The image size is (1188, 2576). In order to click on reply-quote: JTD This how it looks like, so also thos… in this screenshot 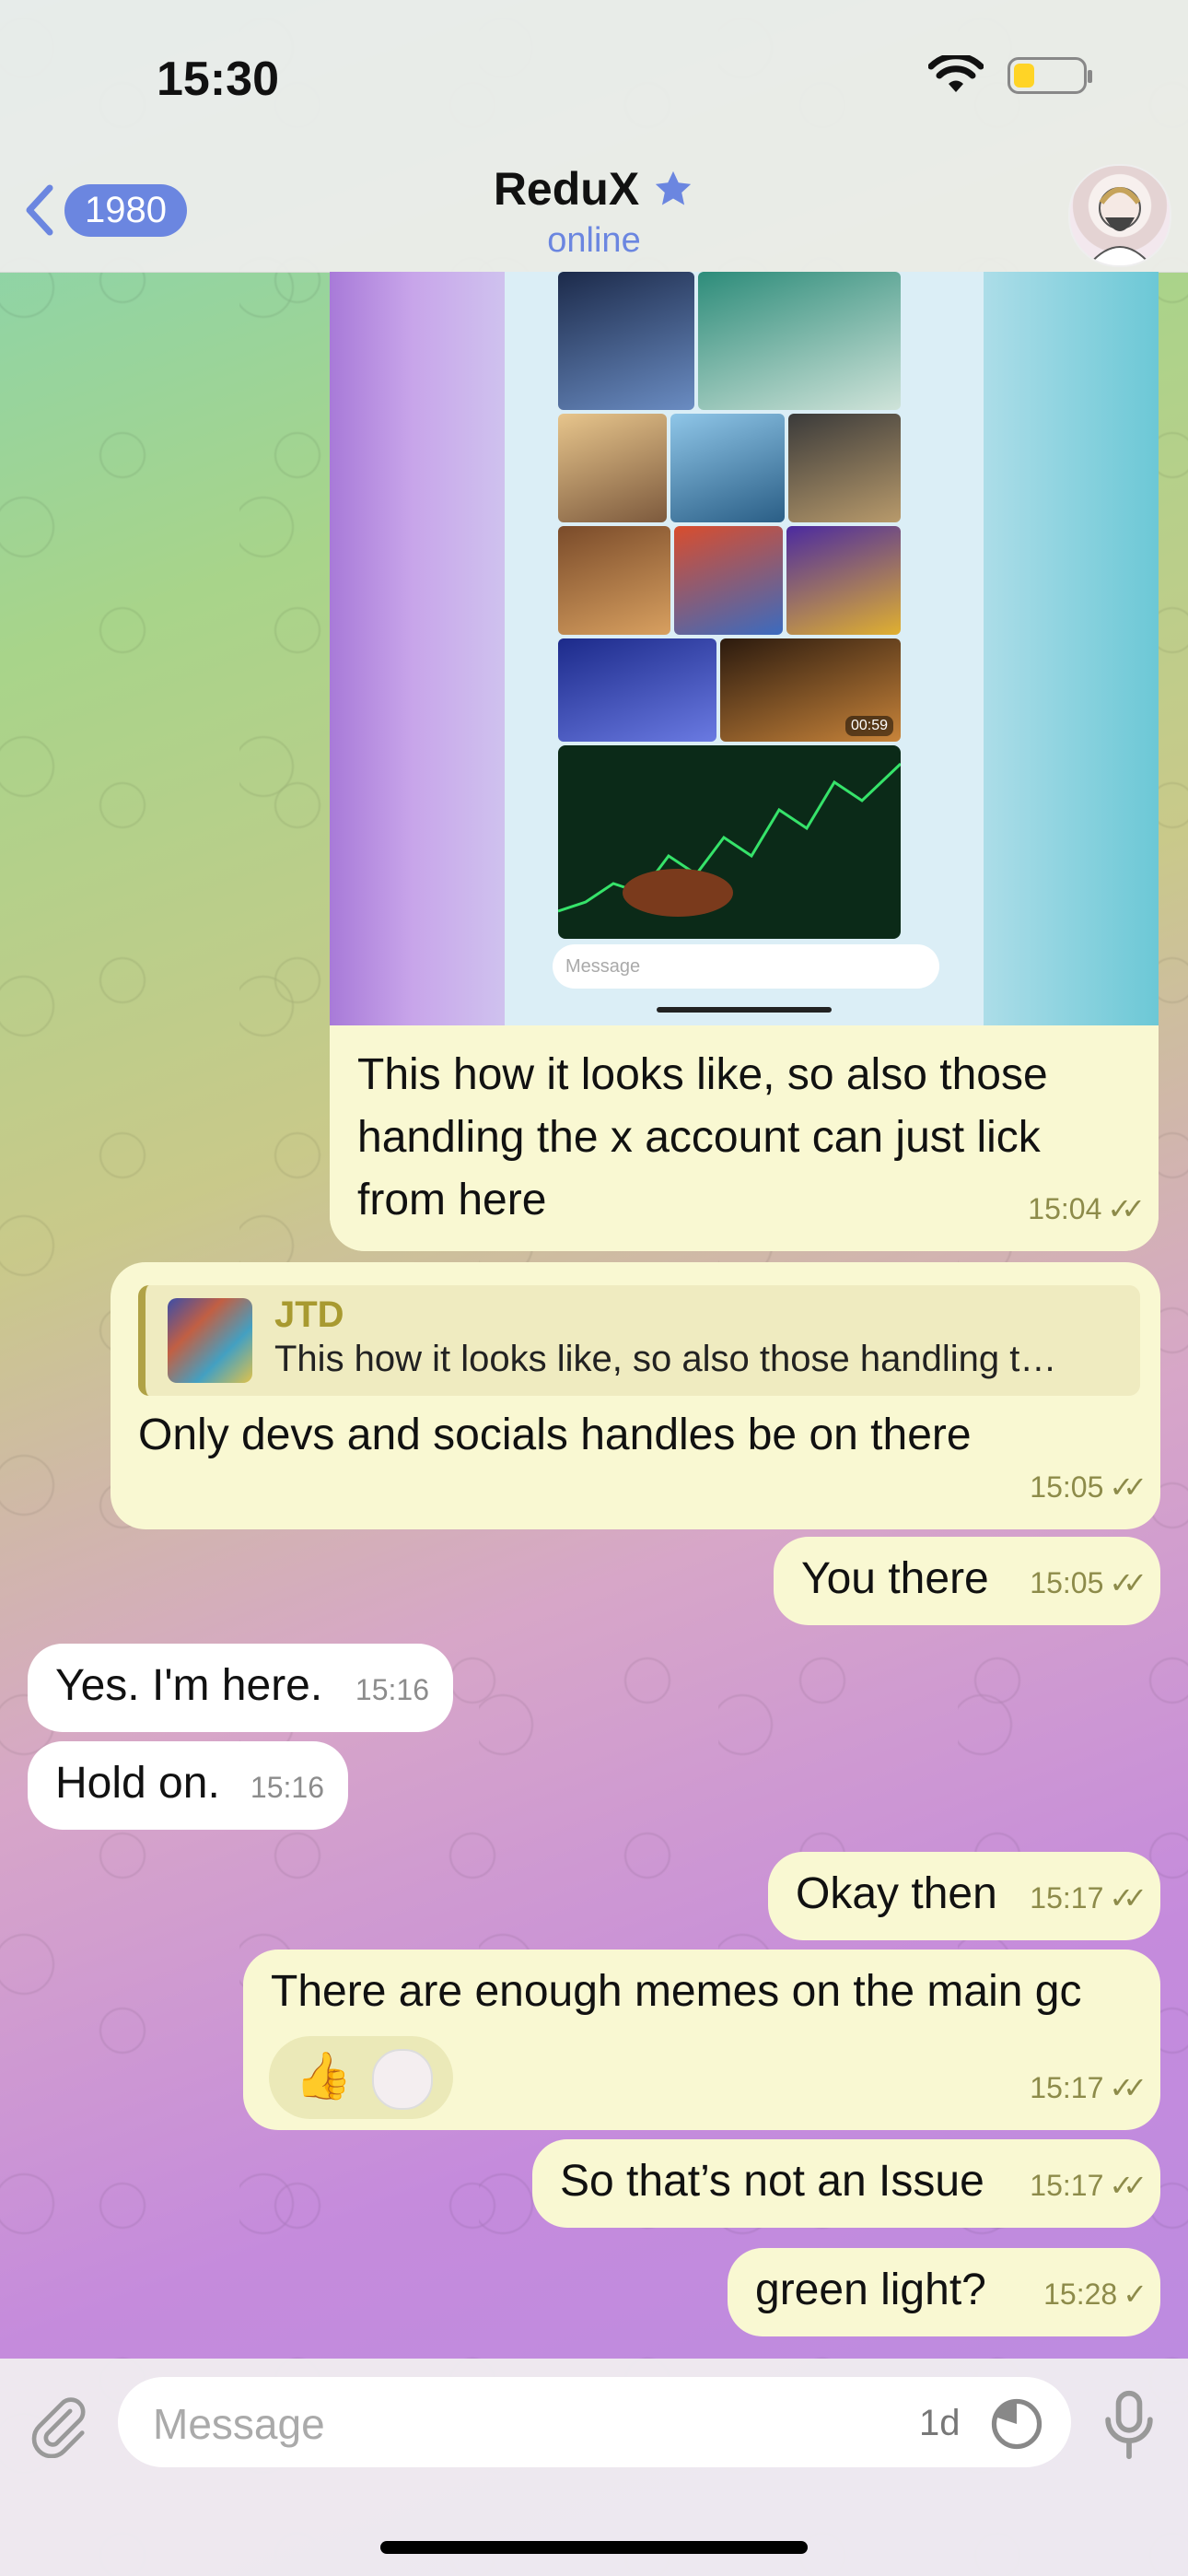, I will do `click(639, 1340)`.